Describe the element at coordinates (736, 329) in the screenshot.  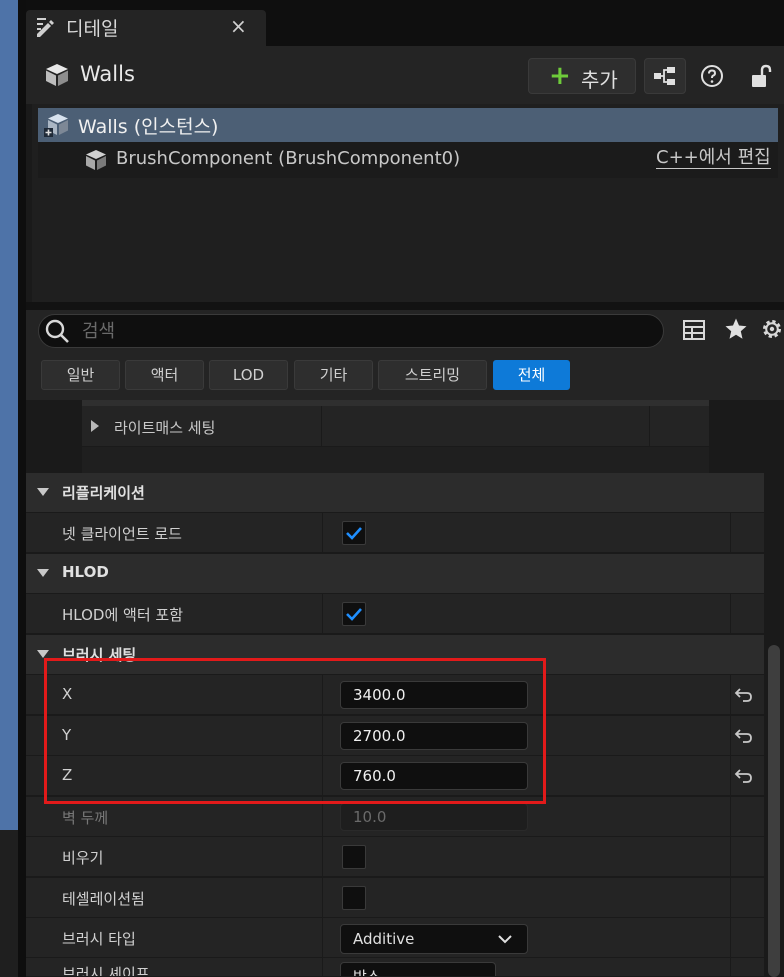
I see `star-icon` at that location.